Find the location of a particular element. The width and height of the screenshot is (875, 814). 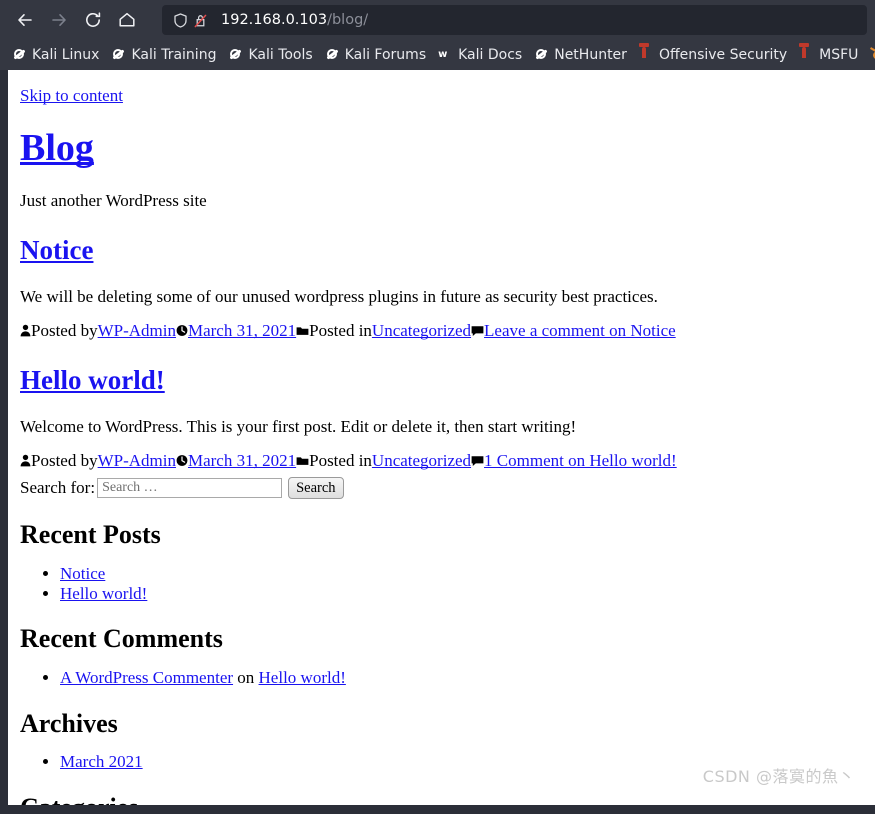

bookmark-label: Offensive Security is located at coordinates (723, 55).